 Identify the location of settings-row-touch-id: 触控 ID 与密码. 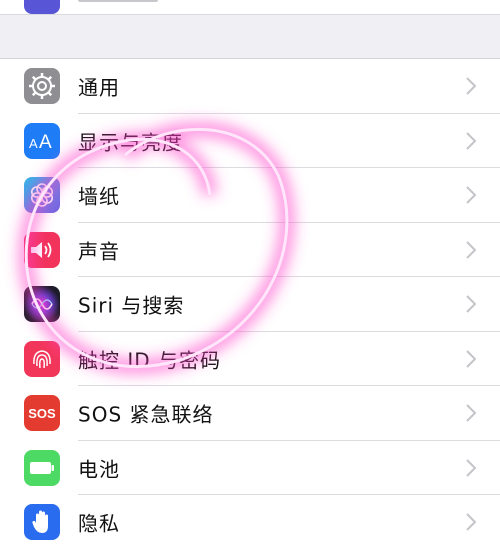
(250, 359).